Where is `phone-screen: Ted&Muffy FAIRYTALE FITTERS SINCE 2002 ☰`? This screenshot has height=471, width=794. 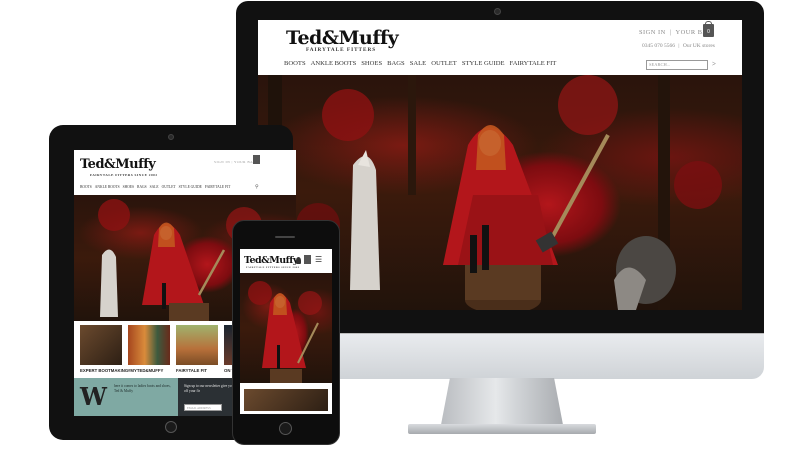
phone-screen: Ted&Muffy FAIRYTALE FITTERS SINCE 2002 ☰ is located at coordinates (286, 331).